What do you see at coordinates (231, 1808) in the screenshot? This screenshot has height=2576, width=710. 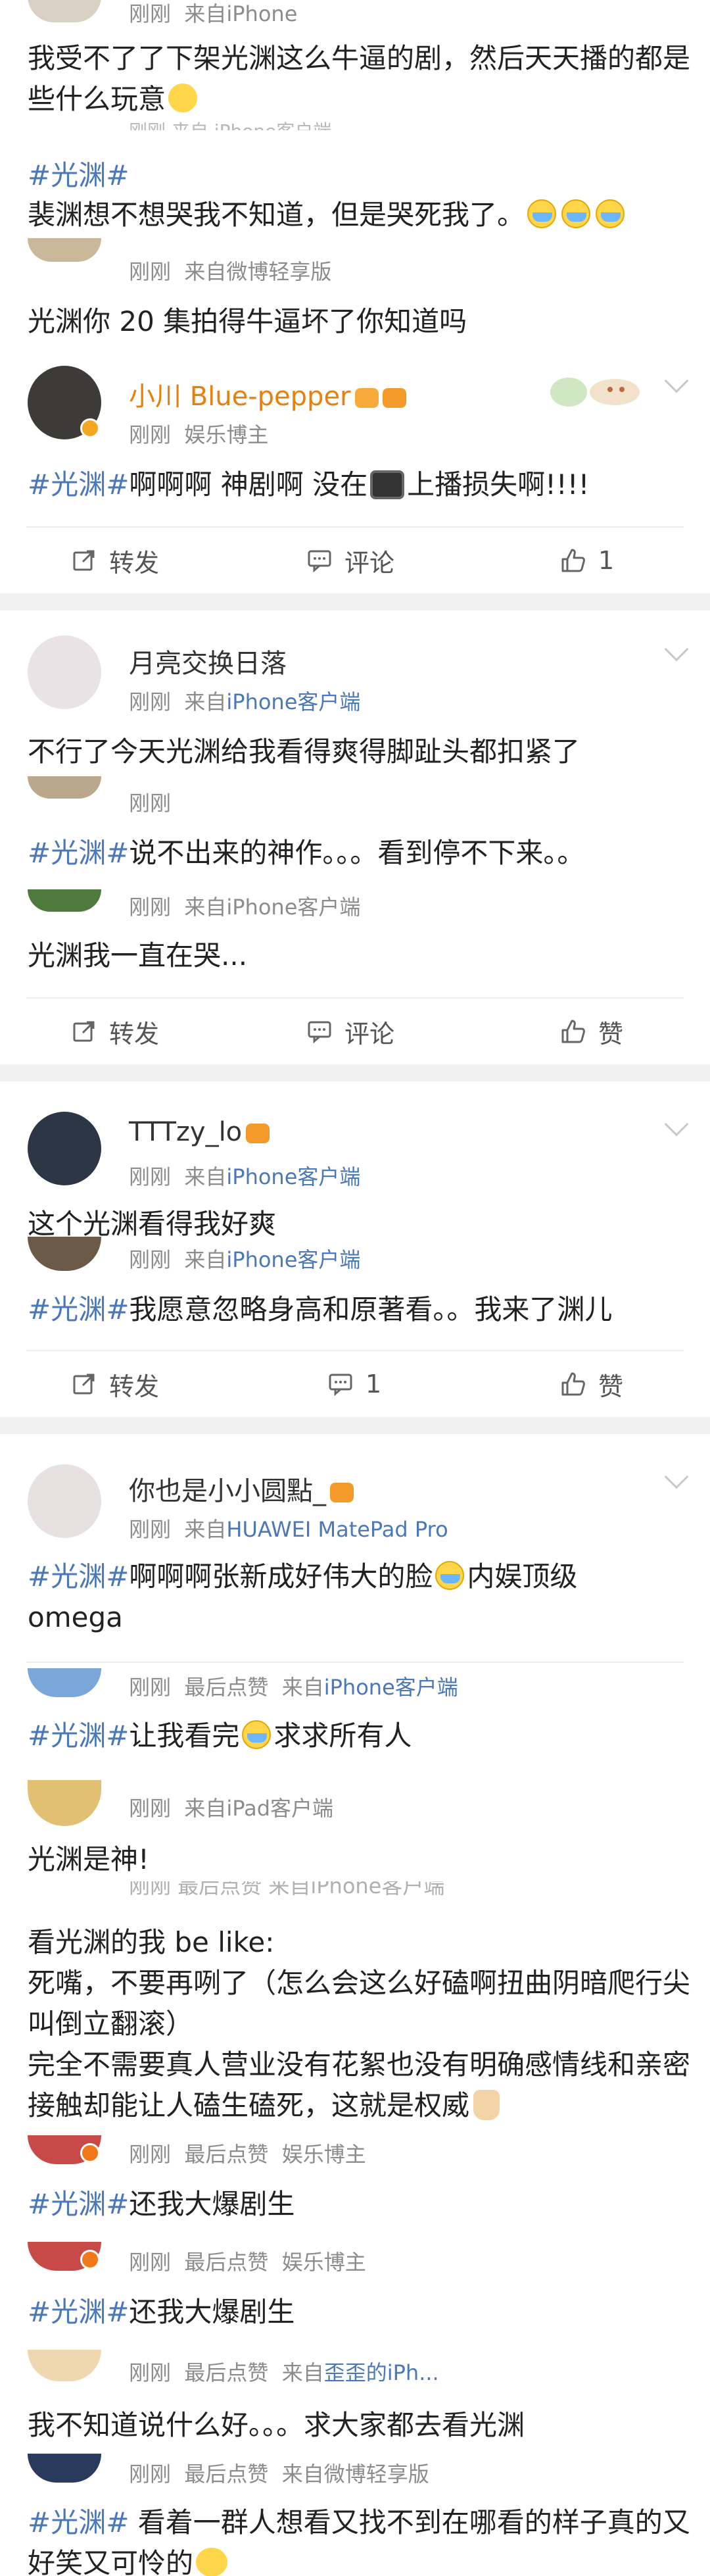 I see `reply-meta: 刚刚 来自iPad客户端` at bounding box center [231, 1808].